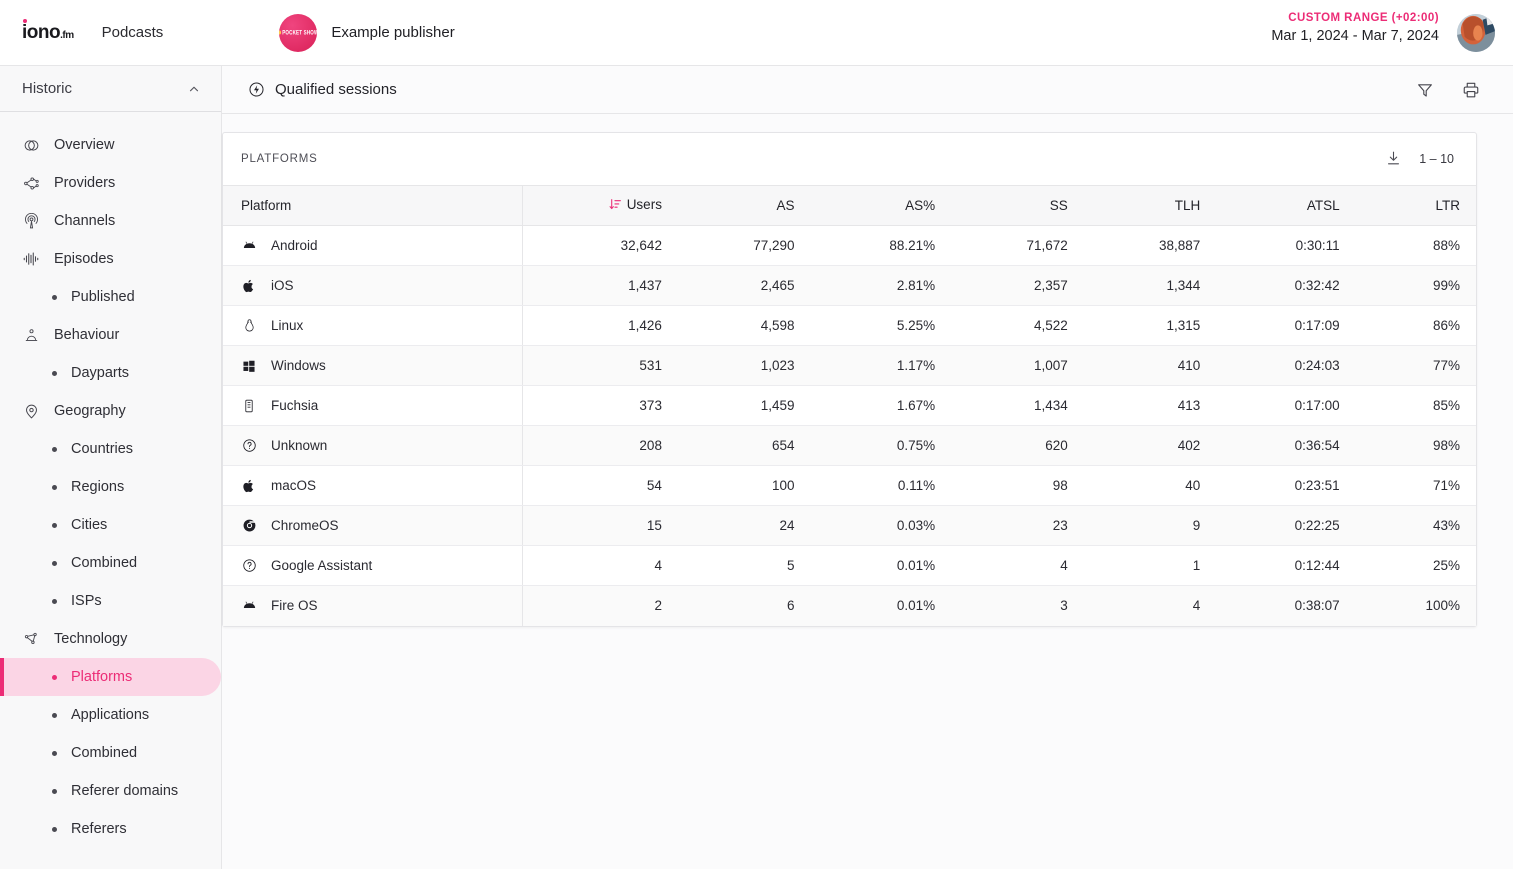 This screenshot has height=869, width=1513. Describe the element at coordinates (110, 753) in the screenshot. I see `sidebar-item-technology-combined: Combined` at that location.